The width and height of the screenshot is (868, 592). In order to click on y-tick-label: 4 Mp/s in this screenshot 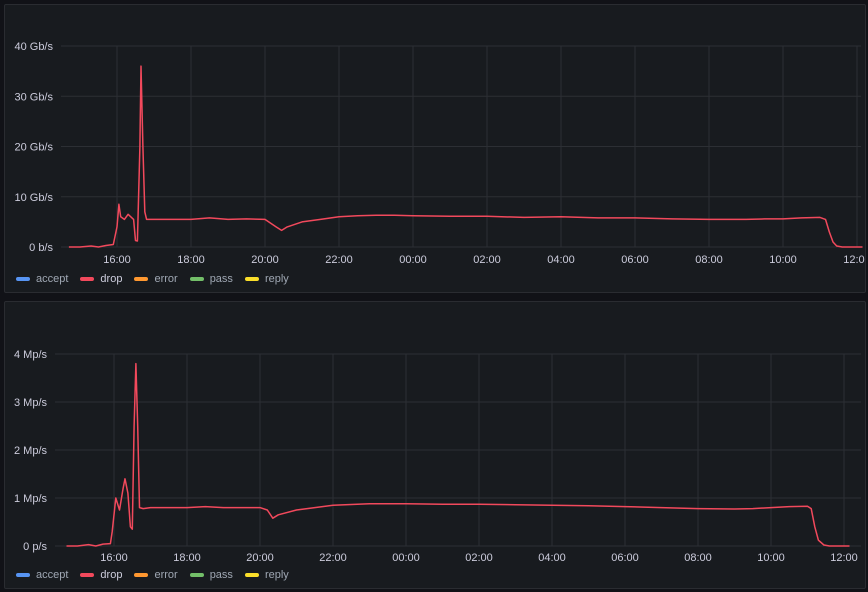, I will do `click(31, 355)`.